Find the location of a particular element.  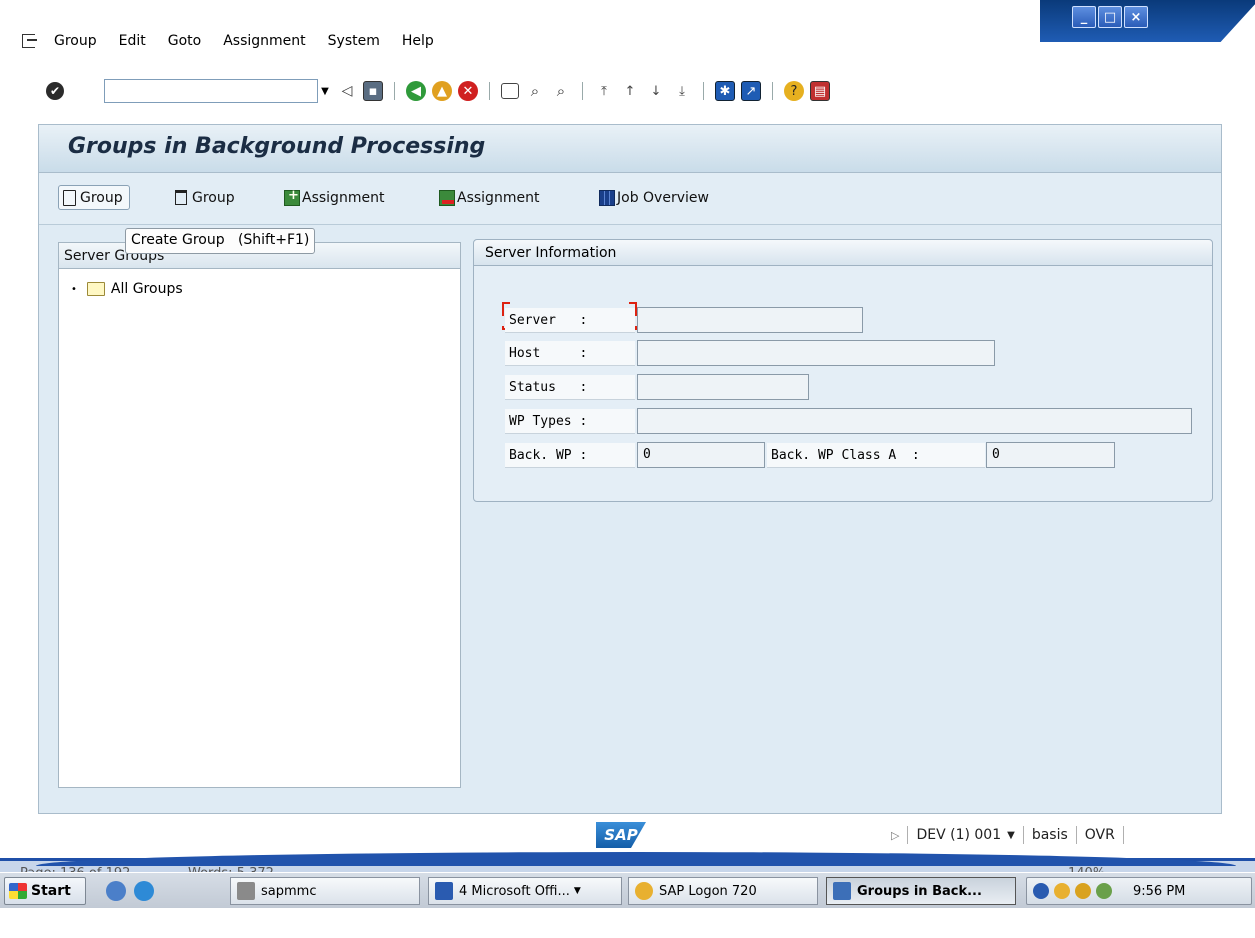

taskbar-item-sap-logon: SAP Logon 720 is located at coordinates (723, 891).